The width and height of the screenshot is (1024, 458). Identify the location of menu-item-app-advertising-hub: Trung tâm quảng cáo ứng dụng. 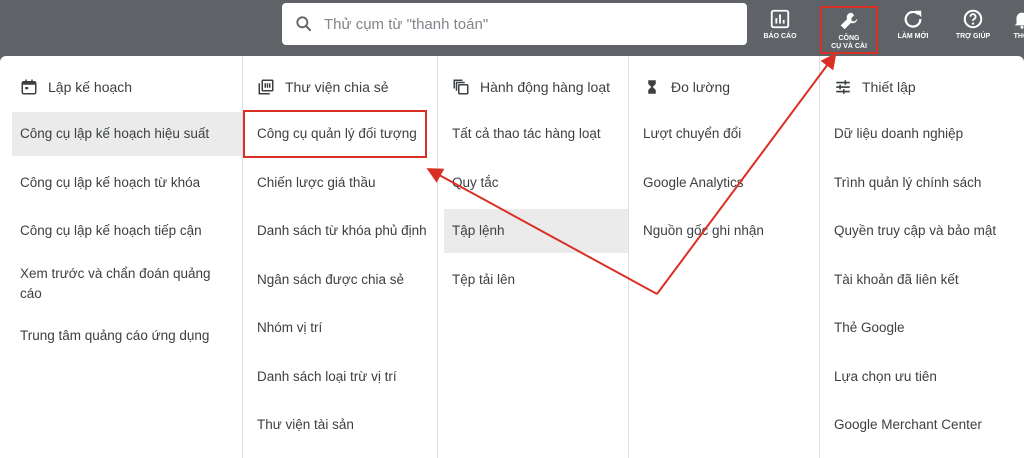
(127, 336).